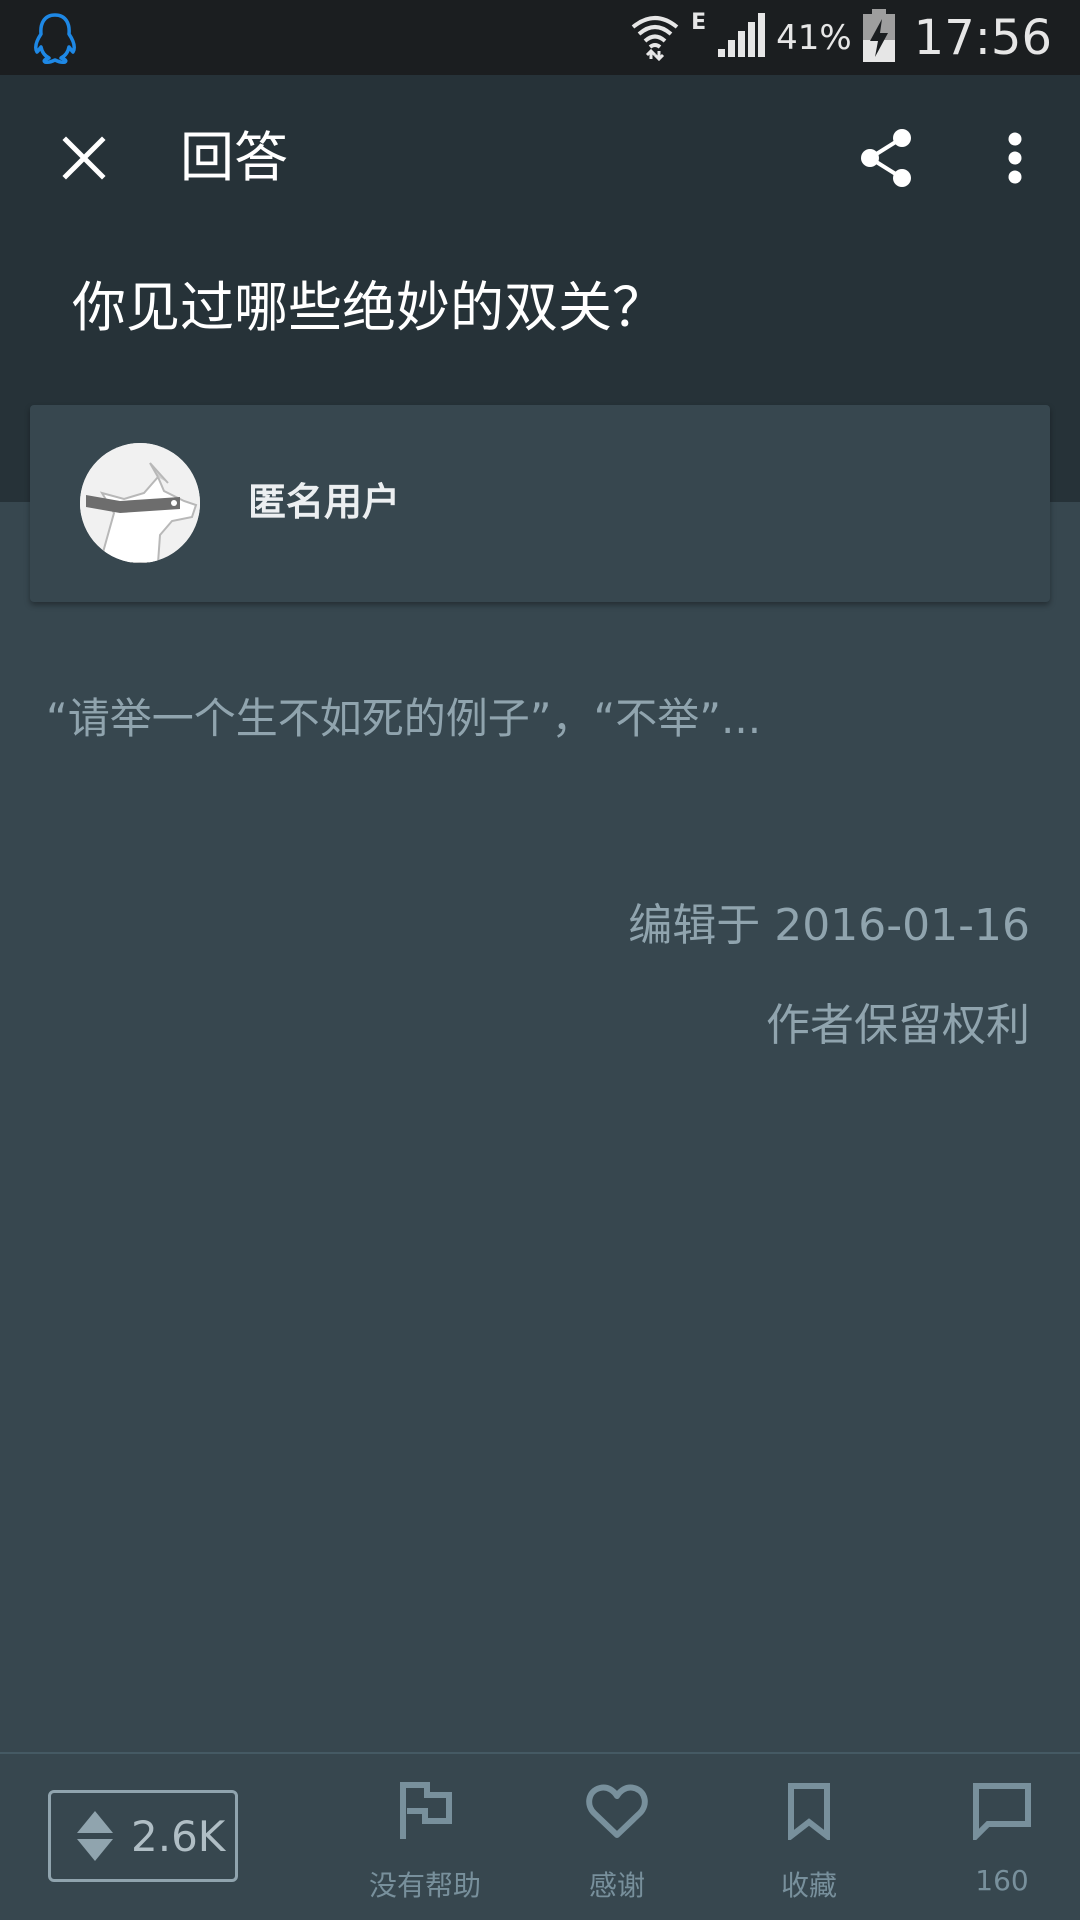 This screenshot has width=1080, height=1920. I want to click on vote-count: 2.6K, so click(178, 1836).